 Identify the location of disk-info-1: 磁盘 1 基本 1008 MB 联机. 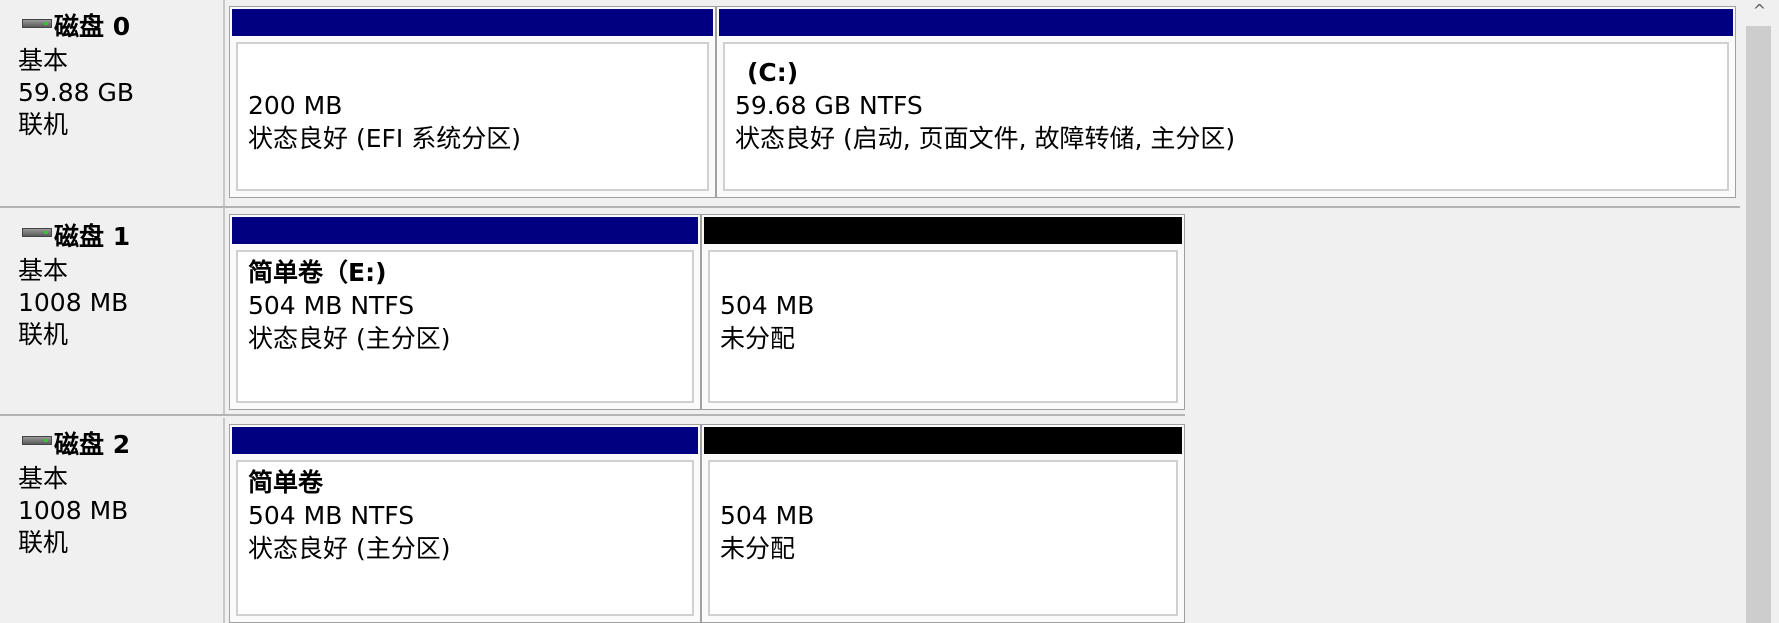
(112, 313).